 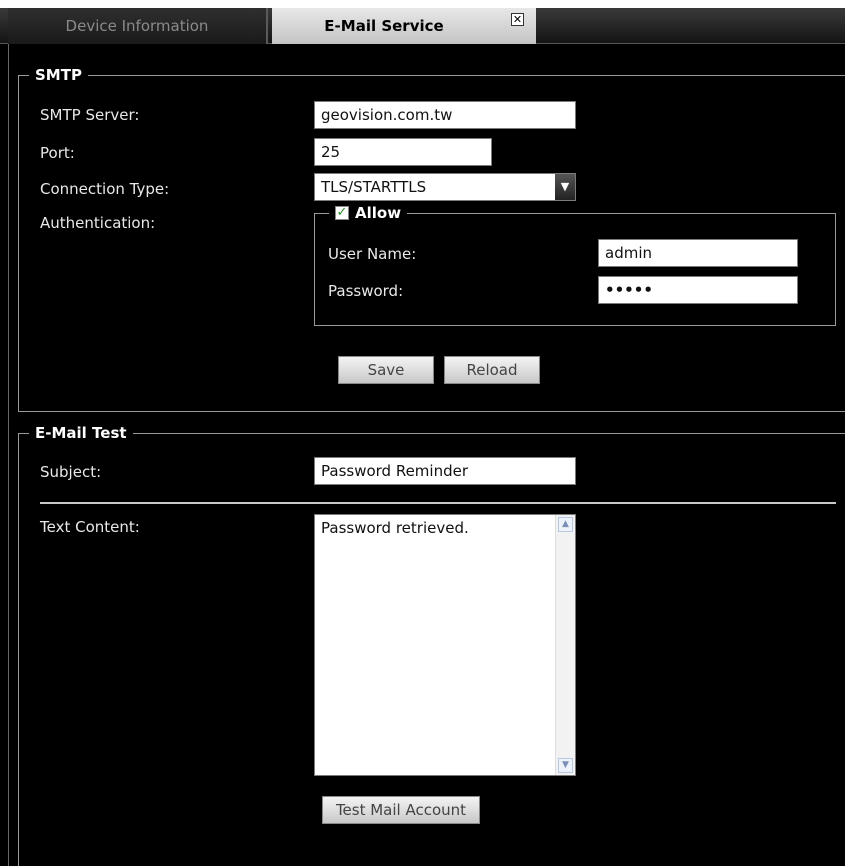 I want to click on connection-type-value: TLS/STARTTLS, so click(x=374, y=187).